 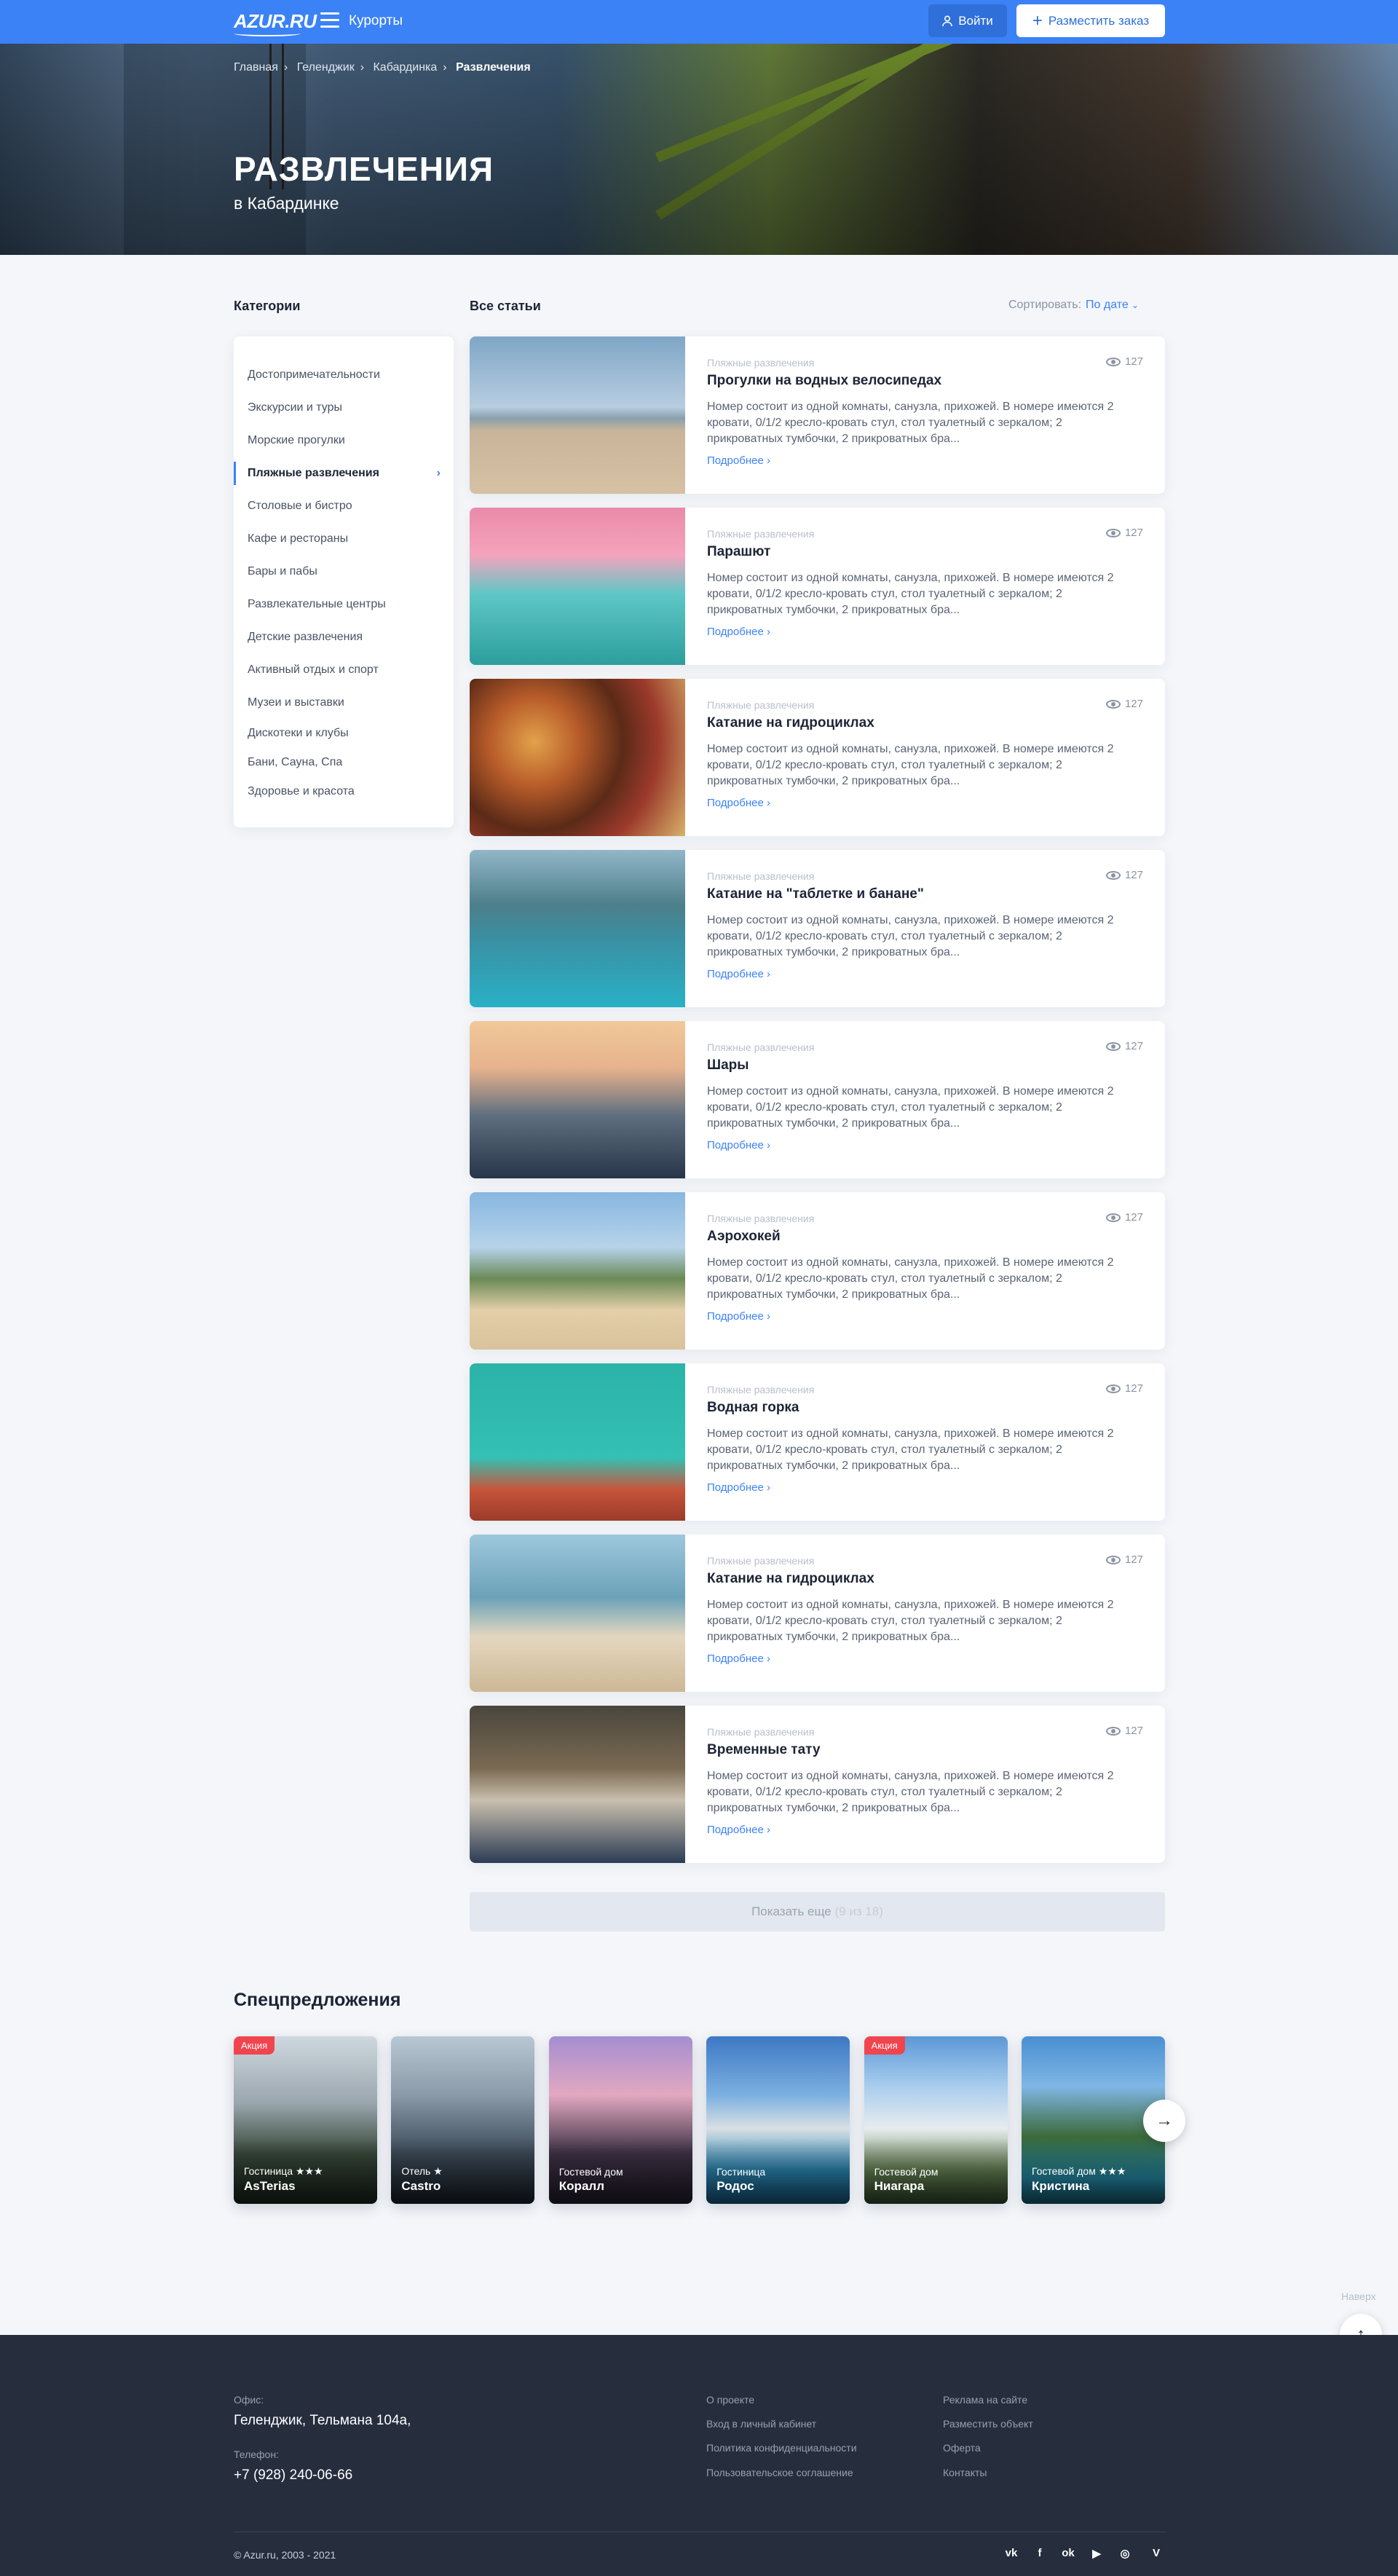 I want to click on footer-link: Вход в личный кабинет, so click(x=761, y=2424).